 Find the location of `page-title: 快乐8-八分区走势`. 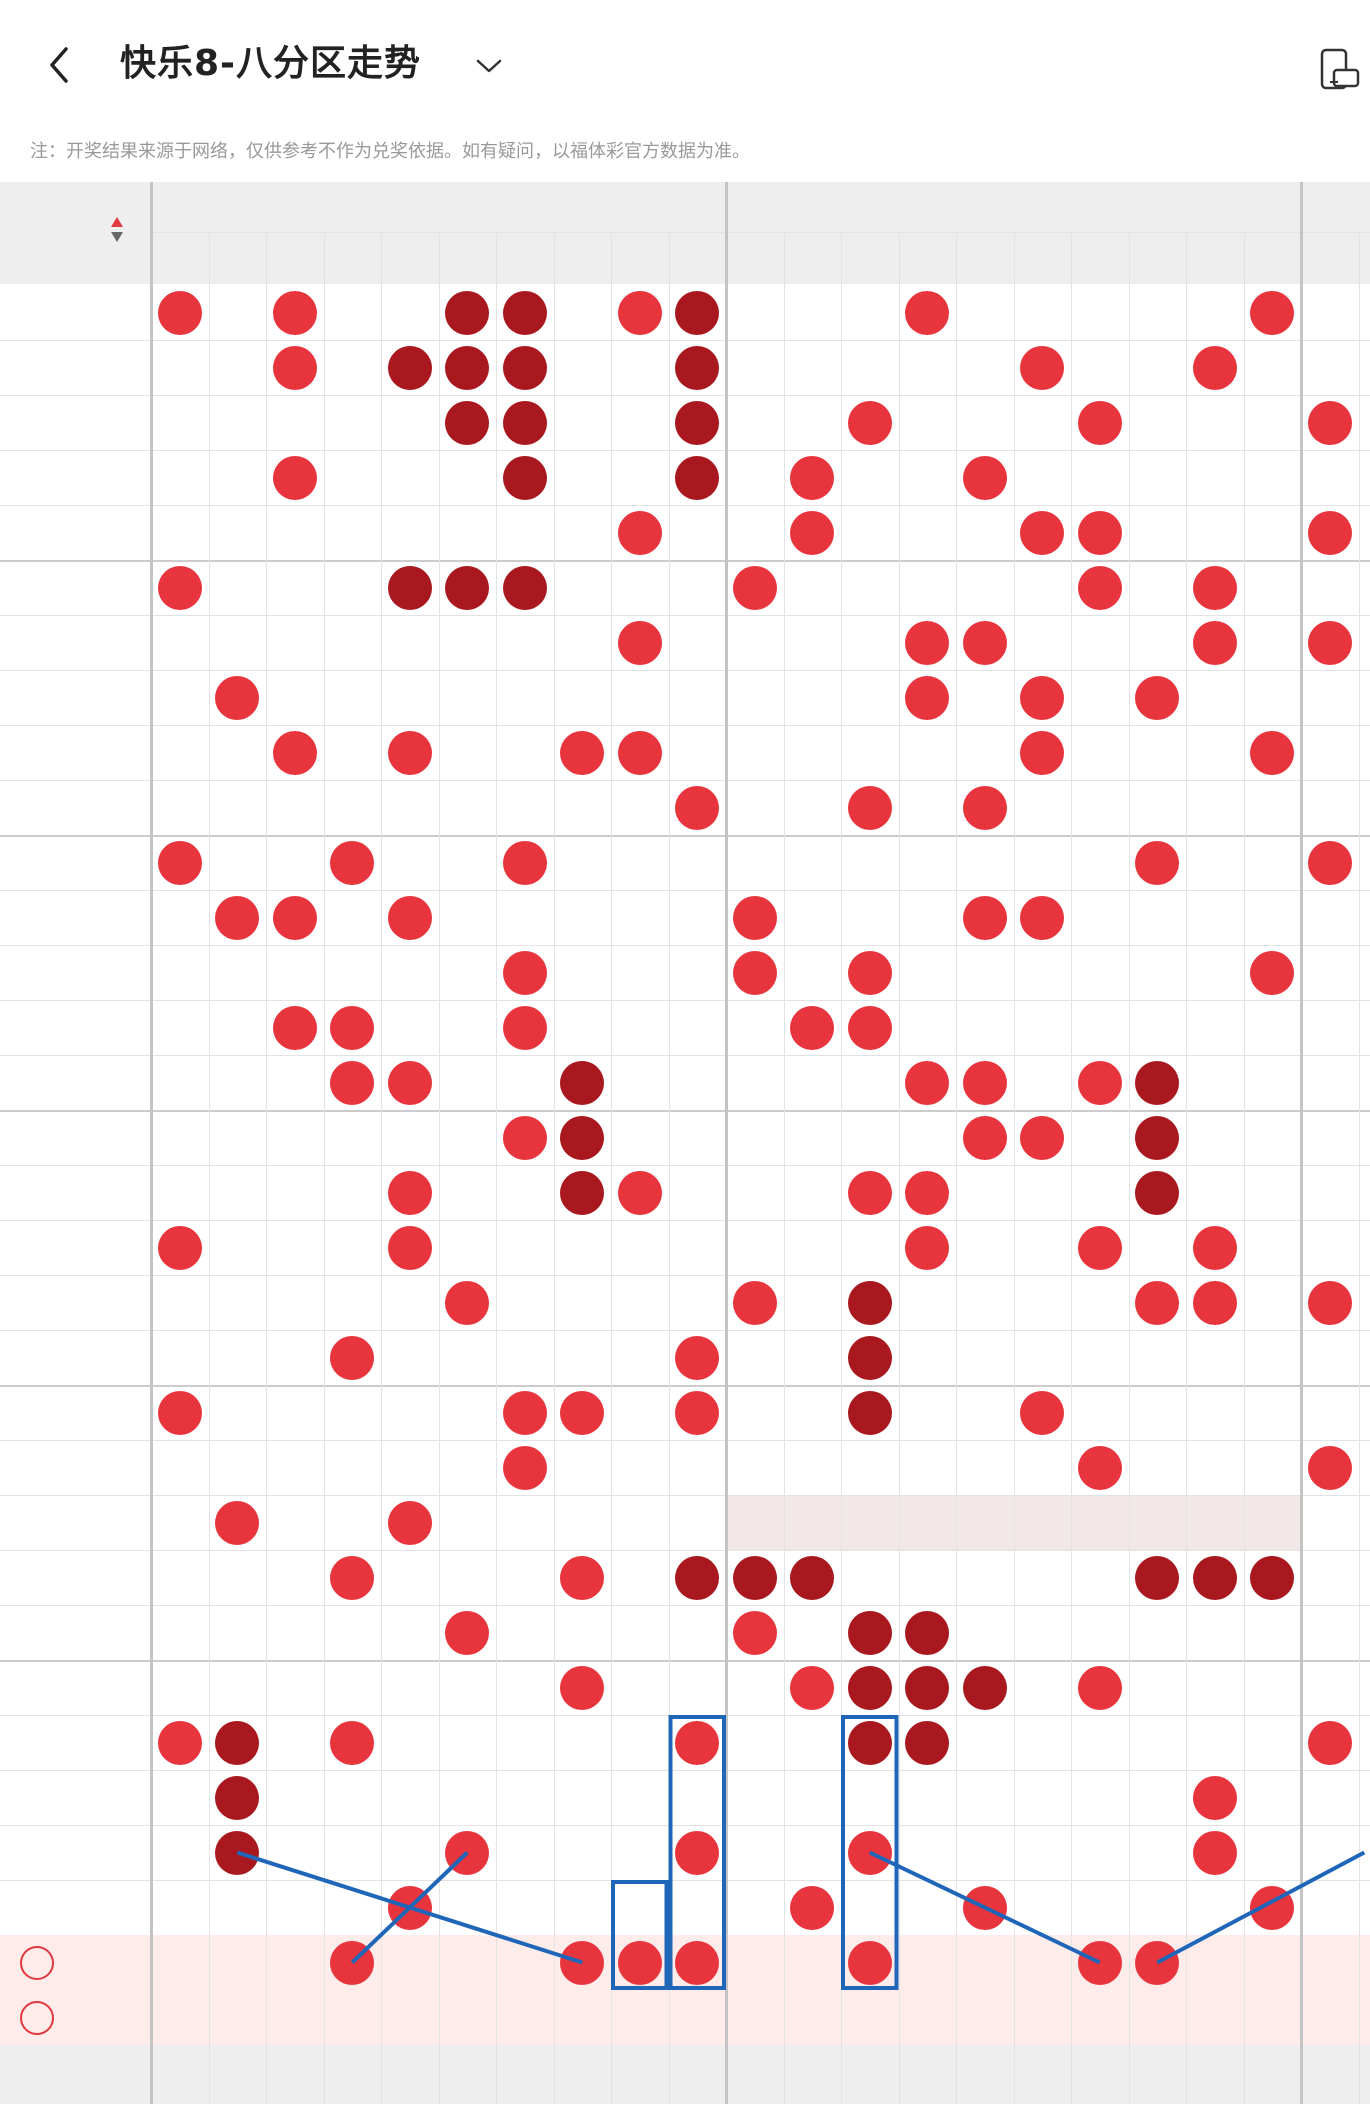

page-title: 快乐8-八分区走势 is located at coordinates (270, 64).